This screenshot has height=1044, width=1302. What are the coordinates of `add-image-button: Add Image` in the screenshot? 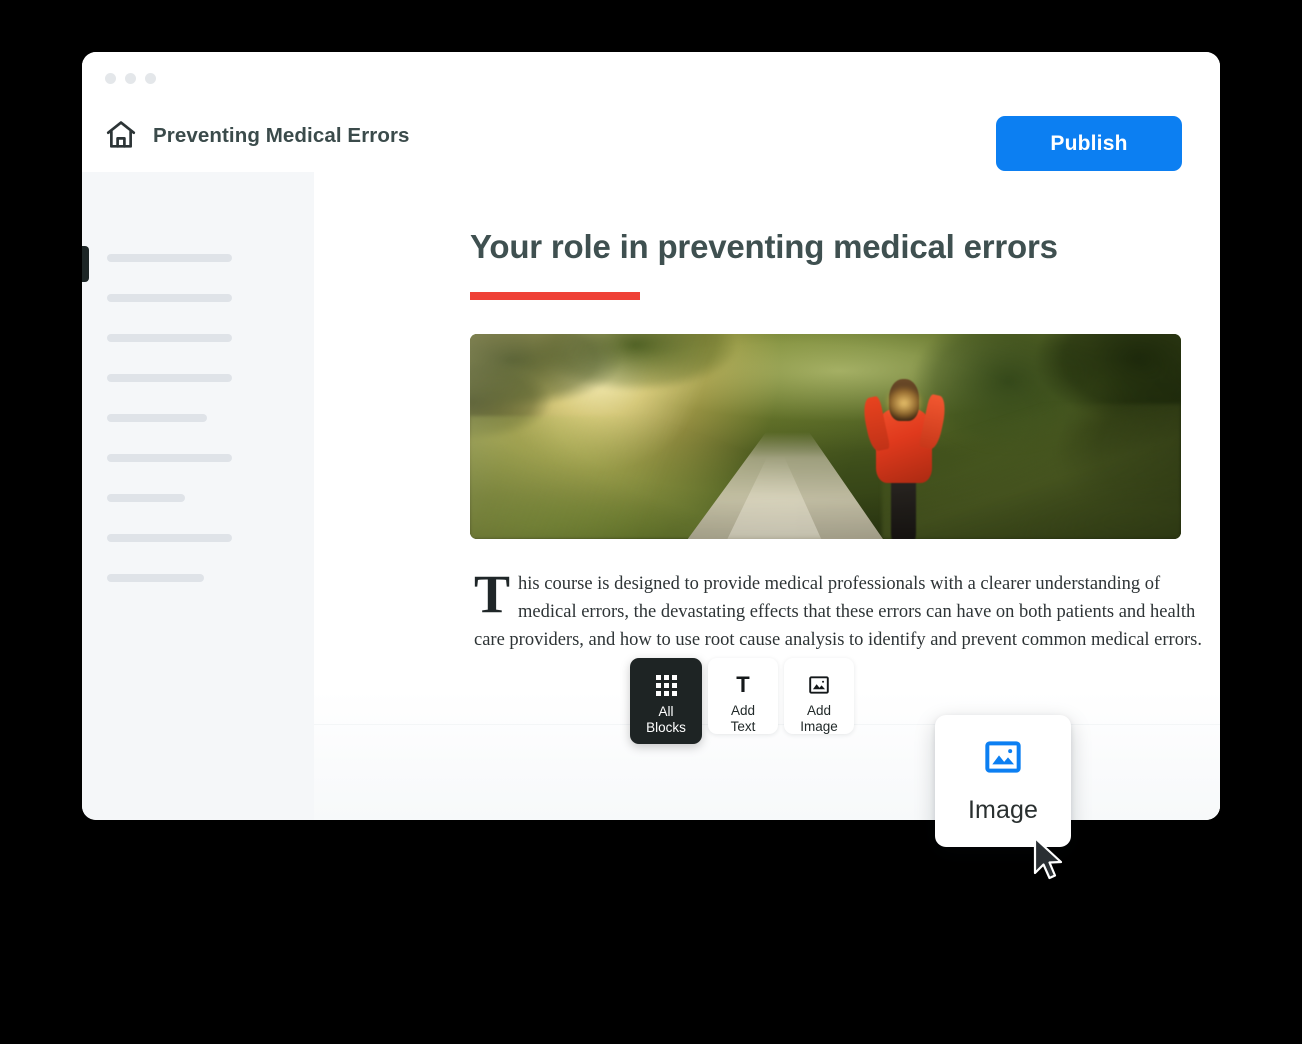 It's located at (819, 696).